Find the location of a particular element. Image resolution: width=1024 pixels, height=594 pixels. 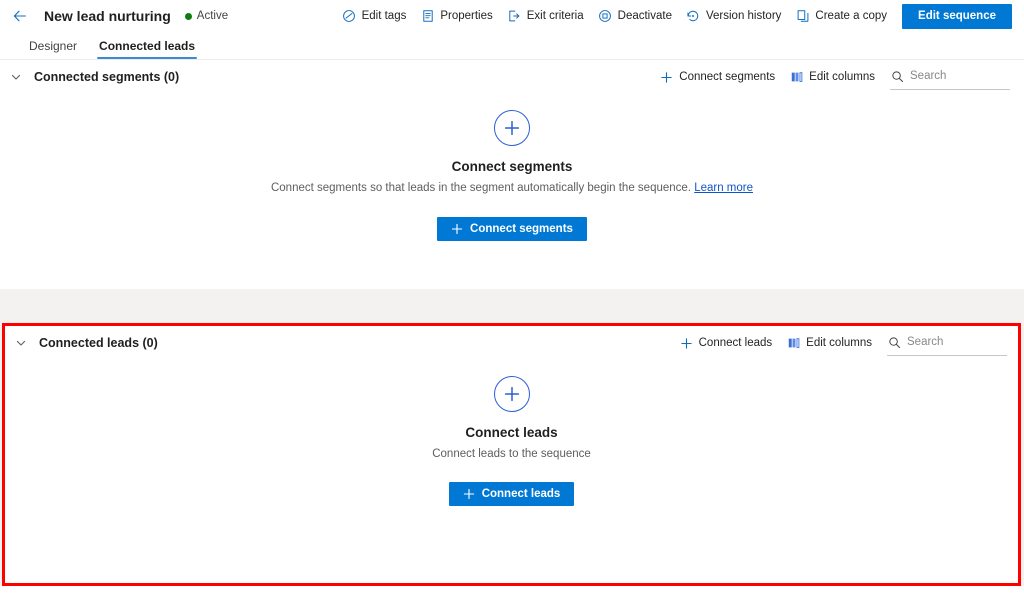

leads-empty-title: Connect leads is located at coordinates (511, 432).